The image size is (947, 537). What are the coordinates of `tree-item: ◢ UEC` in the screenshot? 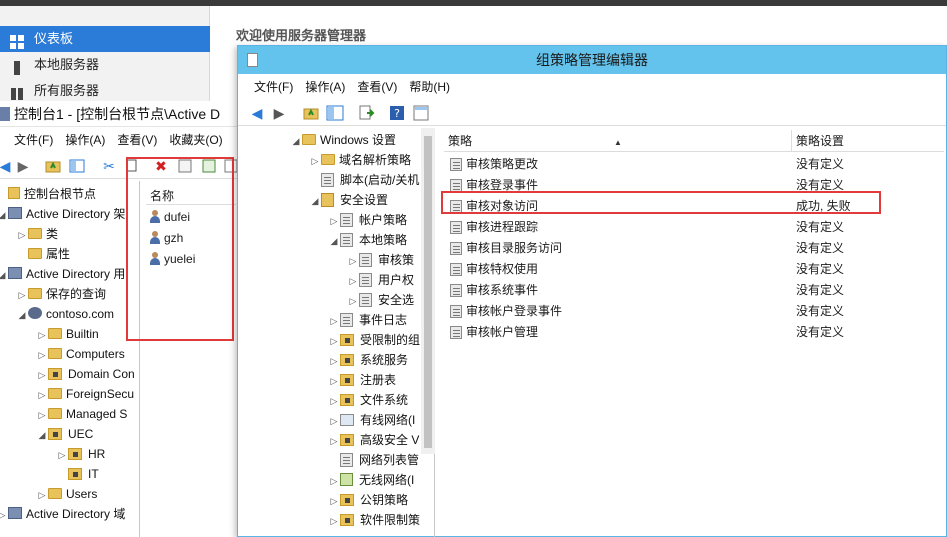 It's located at (65, 434).